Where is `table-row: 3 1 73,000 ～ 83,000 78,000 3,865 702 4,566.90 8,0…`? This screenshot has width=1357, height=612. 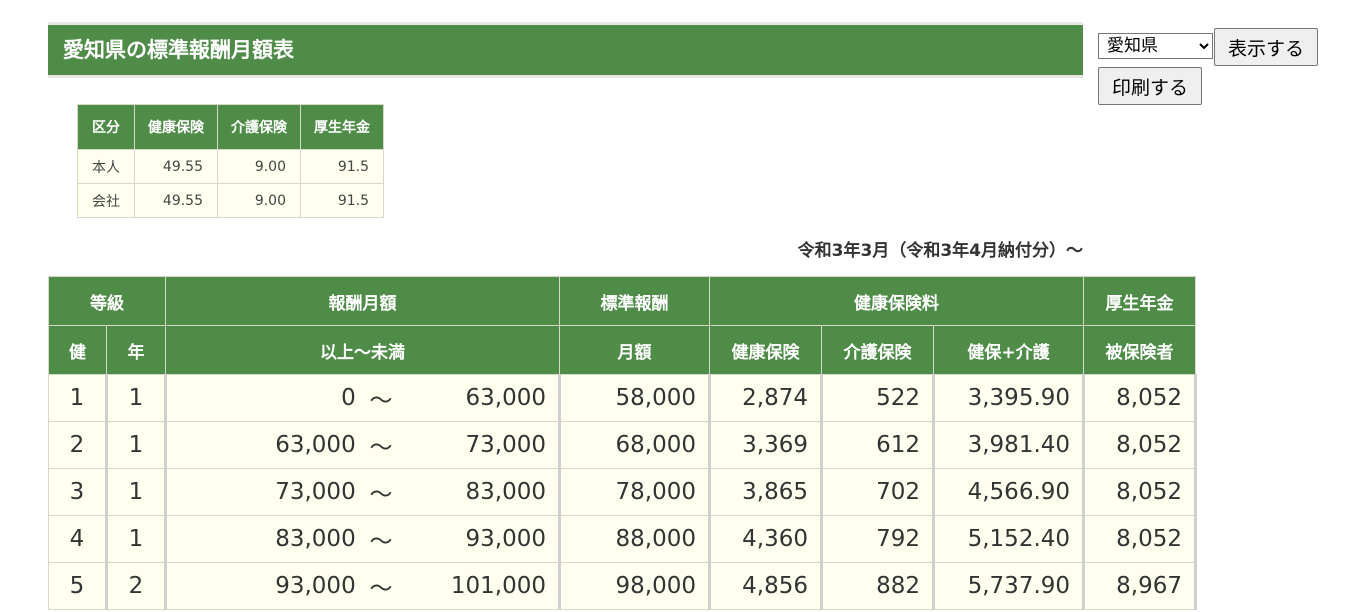
table-row: 3 1 73,000 ～ 83,000 78,000 3,865 702 4,566.90 8,0… is located at coordinates (623, 492).